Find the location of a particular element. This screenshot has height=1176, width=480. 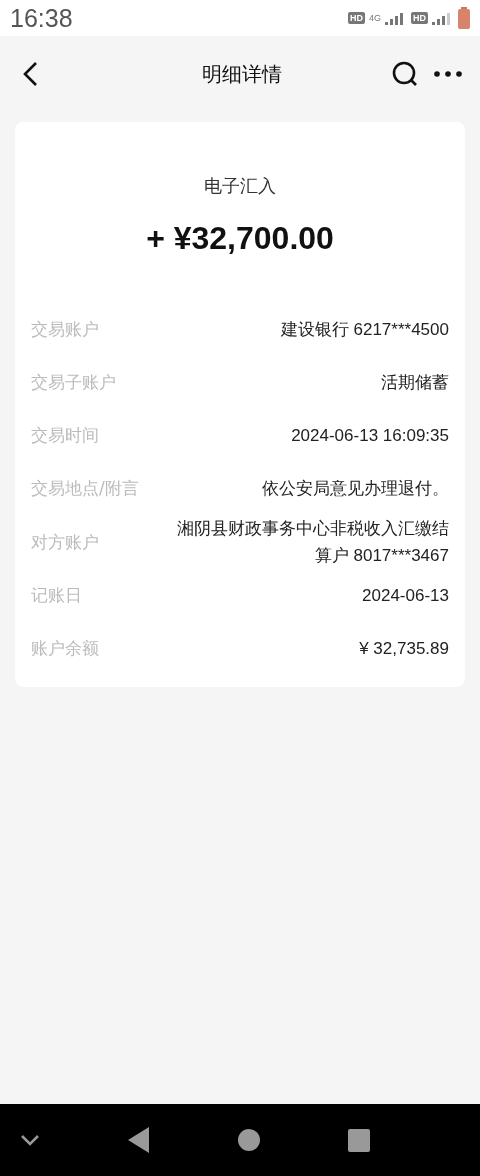

status-time: 16:38 is located at coordinates (41, 18).